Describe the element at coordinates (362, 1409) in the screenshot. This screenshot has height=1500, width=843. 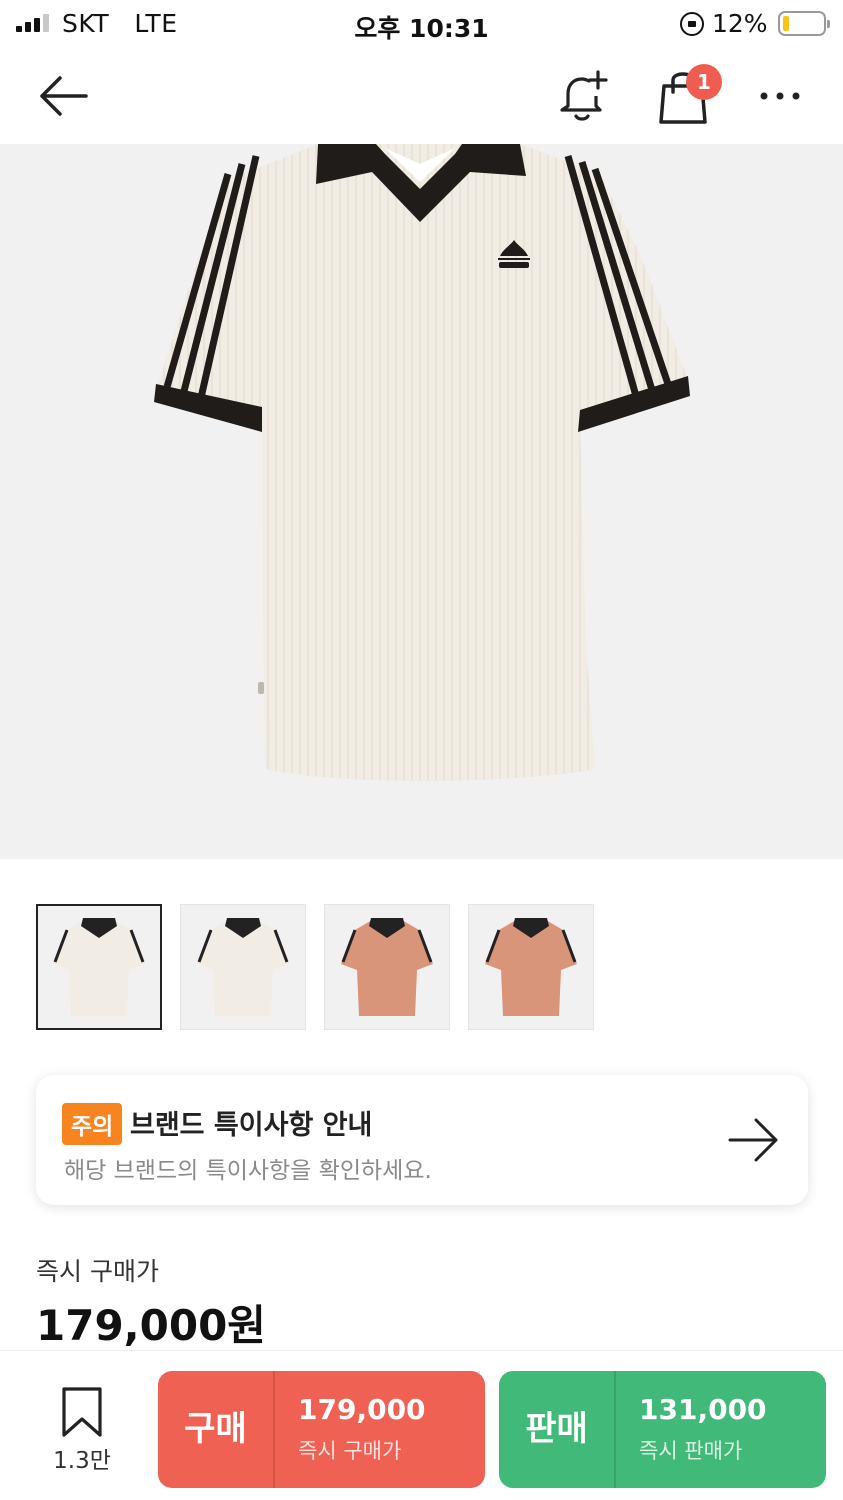
I see `buy-button-amount: 179,000` at that location.